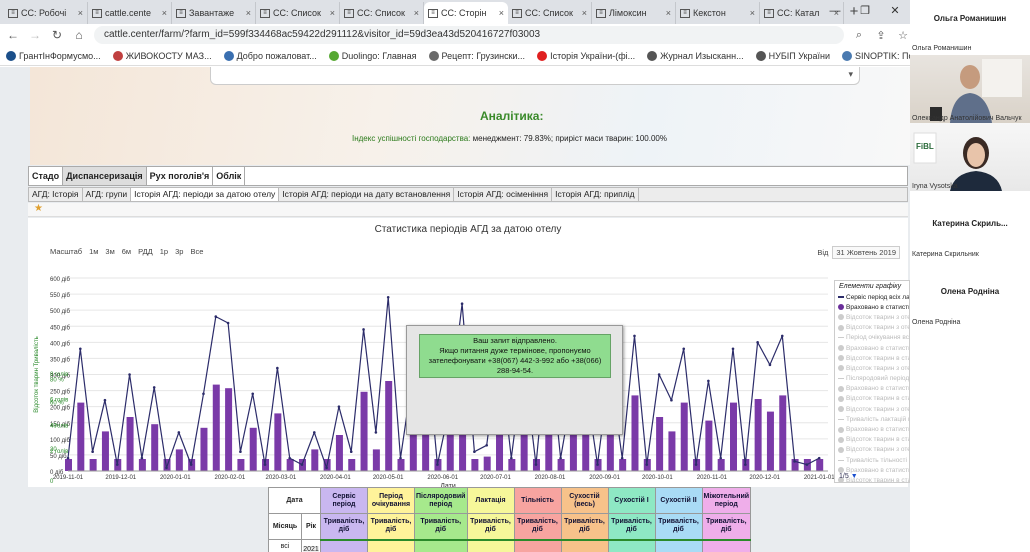  Describe the element at coordinates (56, 194) in the screenshot. I see `sub-tab: АГД: Історія` at that location.